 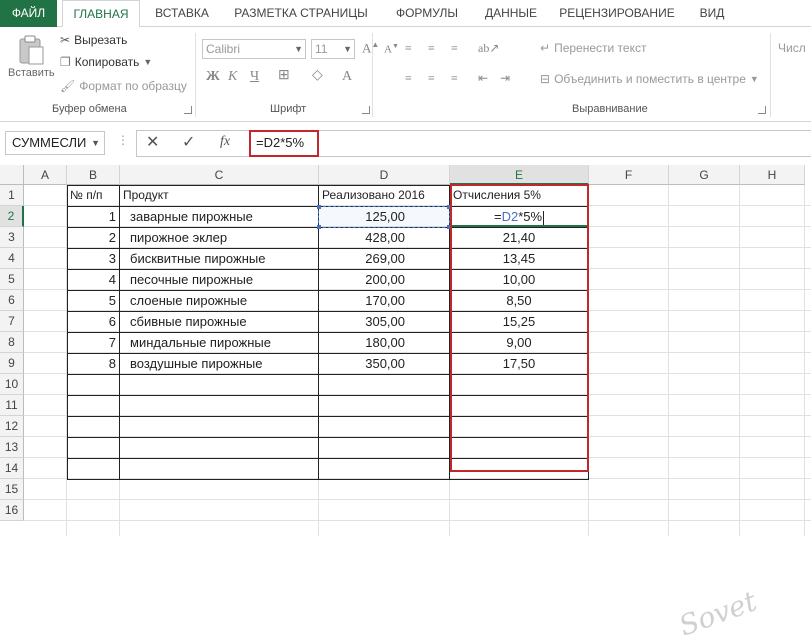 I want to click on row-header: 15, so click(x=12, y=489).